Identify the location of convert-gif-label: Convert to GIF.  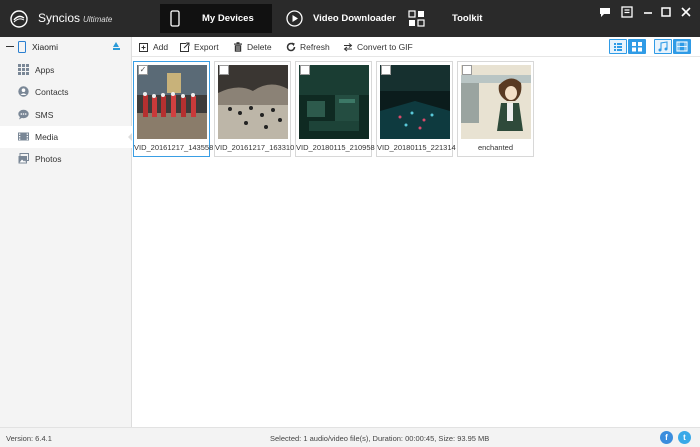
(385, 47).